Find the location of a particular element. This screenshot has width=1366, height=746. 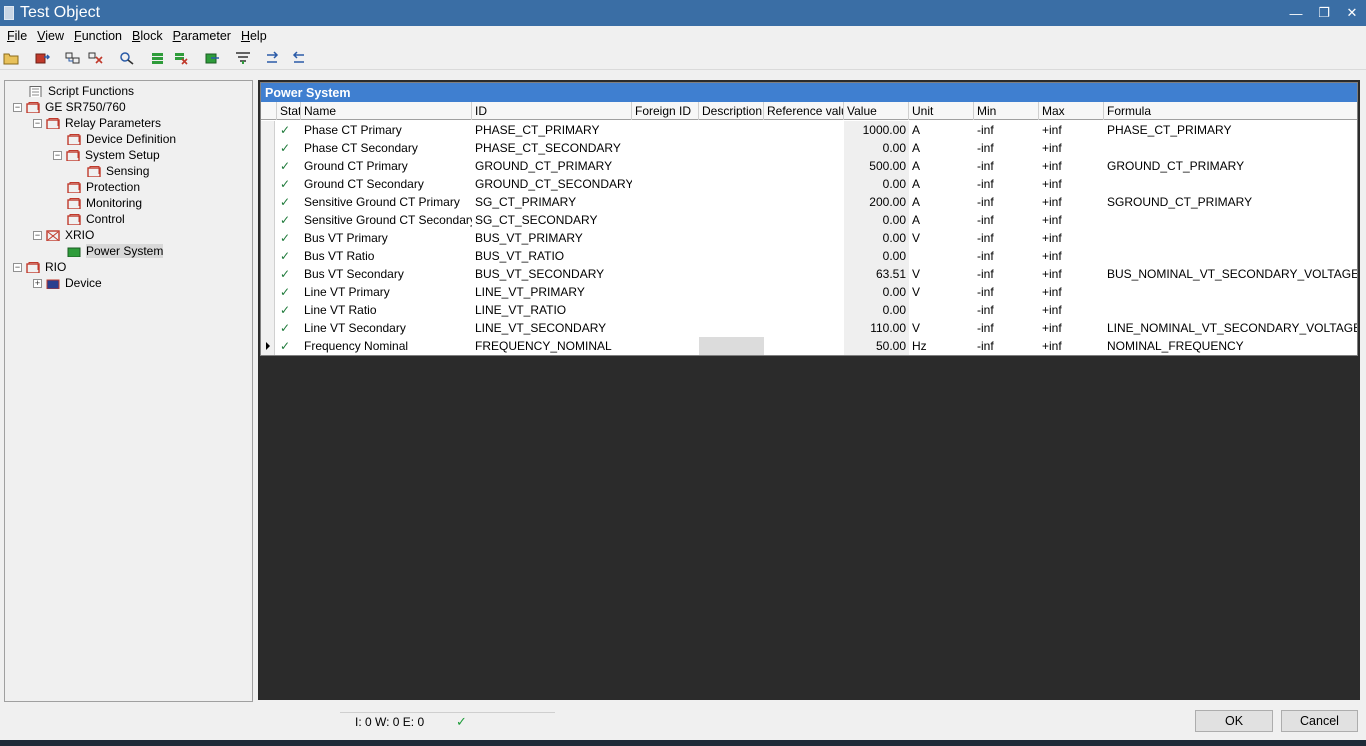

cell-id: PHASE_CT_SECONDARY is located at coordinates (552, 148).